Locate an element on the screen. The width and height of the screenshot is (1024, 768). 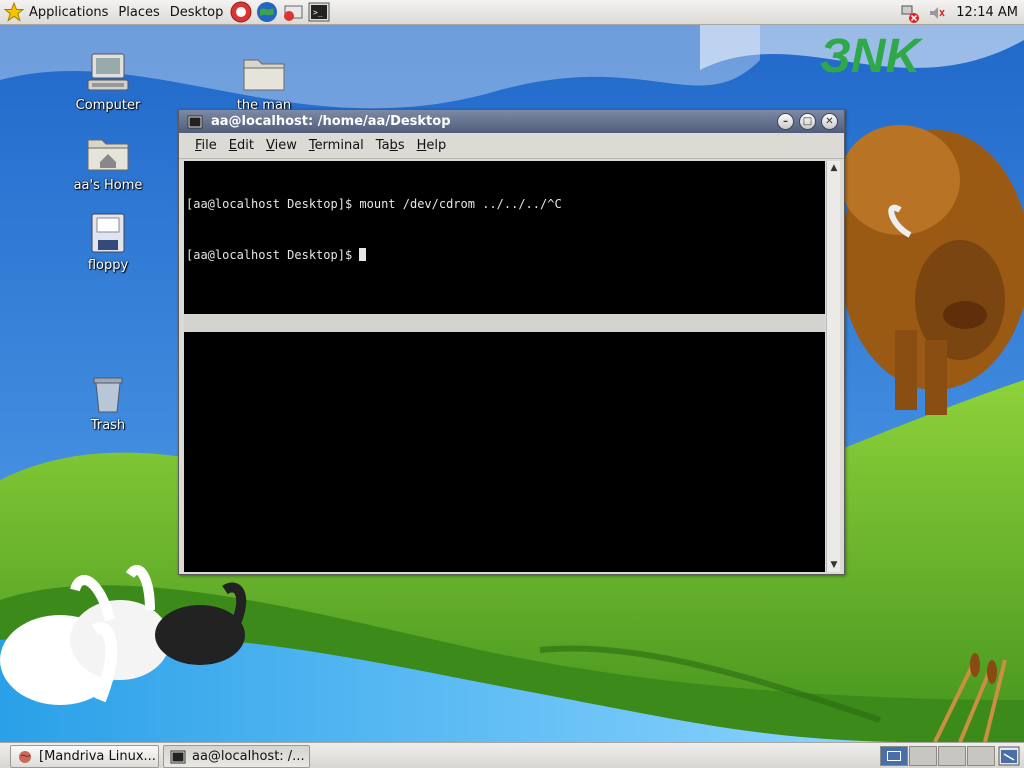
close-icon: ✕ is located at coordinates (829, 121).